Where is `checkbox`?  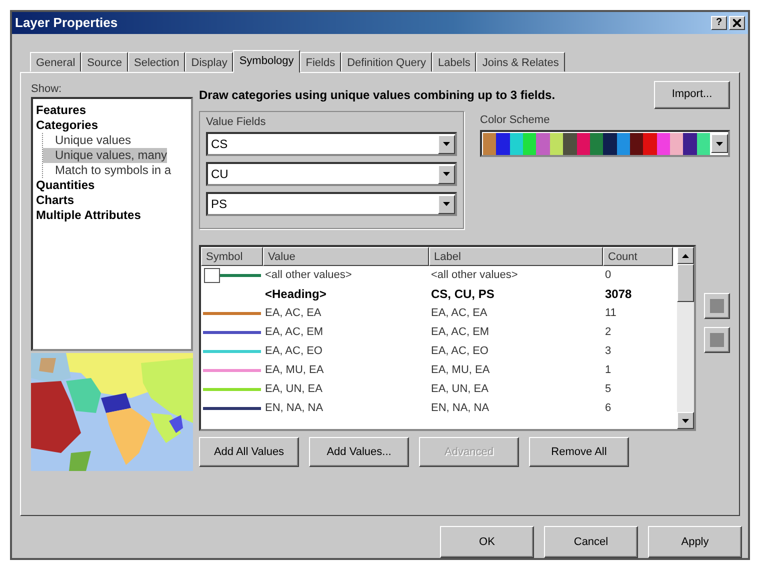
checkbox is located at coordinates (212, 276).